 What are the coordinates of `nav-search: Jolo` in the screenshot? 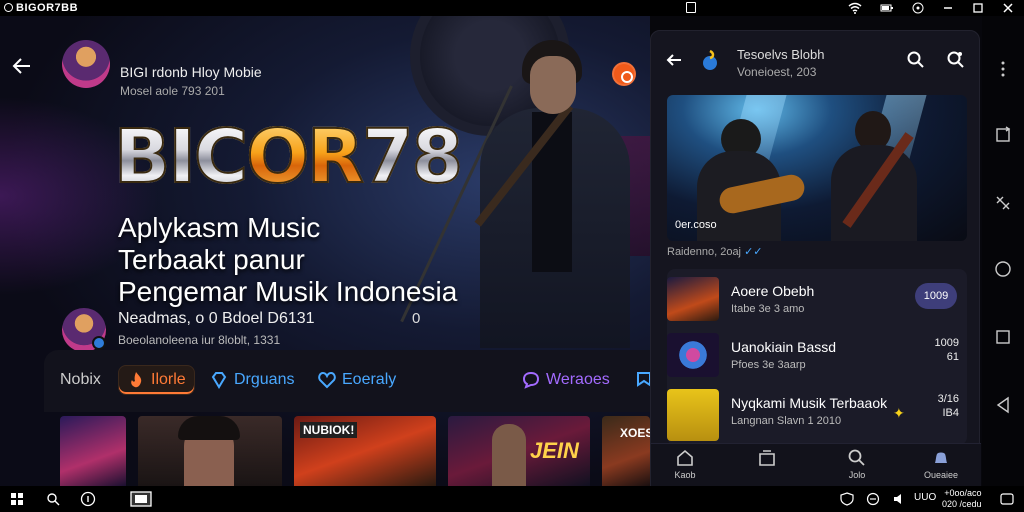 It's located at (857, 464).